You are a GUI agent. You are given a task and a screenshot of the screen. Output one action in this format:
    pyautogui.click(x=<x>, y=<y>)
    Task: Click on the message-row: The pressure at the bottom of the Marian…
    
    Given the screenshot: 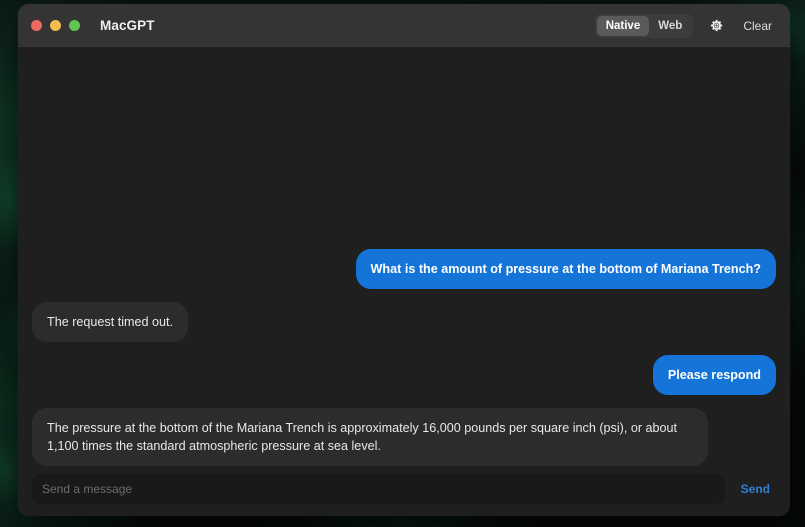 What is the action you would take?
    pyautogui.click(x=404, y=437)
    